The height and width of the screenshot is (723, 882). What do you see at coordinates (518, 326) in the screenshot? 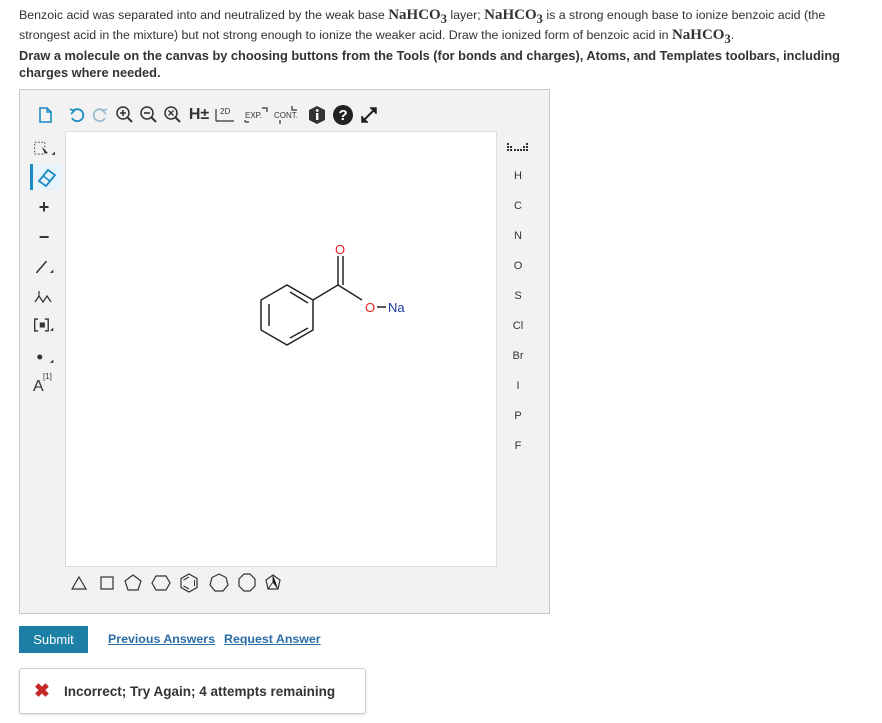
I see `atom-button-cl: Cl` at bounding box center [518, 326].